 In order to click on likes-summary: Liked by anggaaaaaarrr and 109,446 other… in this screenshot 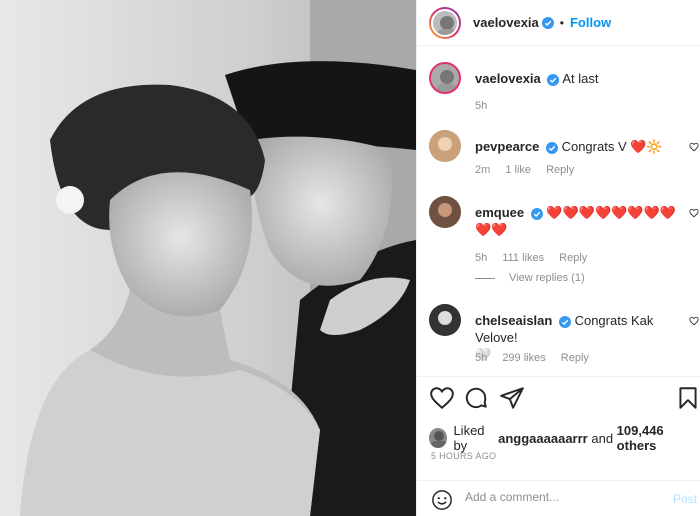, I will do `click(564, 438)`.